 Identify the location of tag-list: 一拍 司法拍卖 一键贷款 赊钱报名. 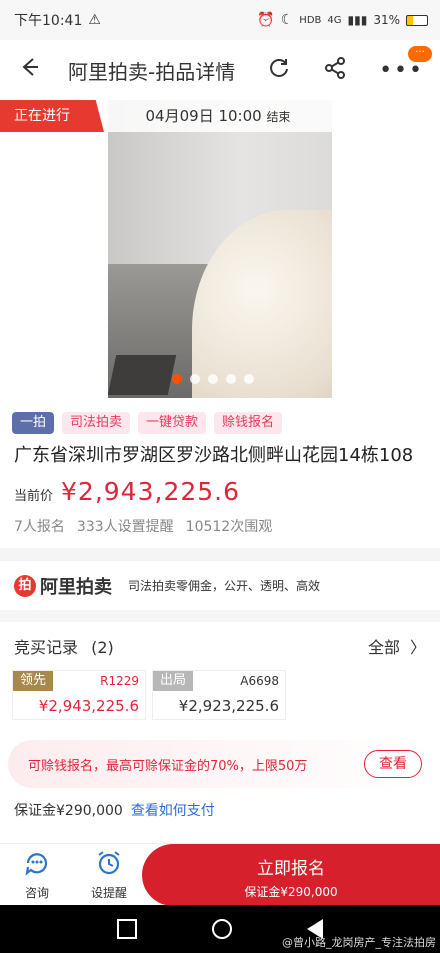
(220, 417).